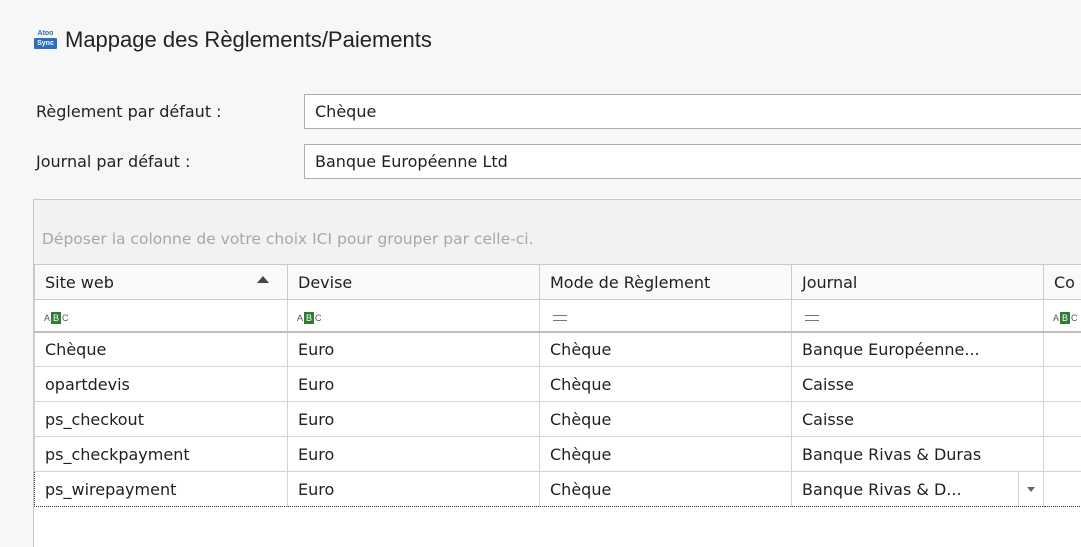 This screenshot has height=547, width=1081. What do you see at coordinates (161, 282) in the screenshot?
I see `column-header-site-web: Site web` at bounding box center [161, 282].